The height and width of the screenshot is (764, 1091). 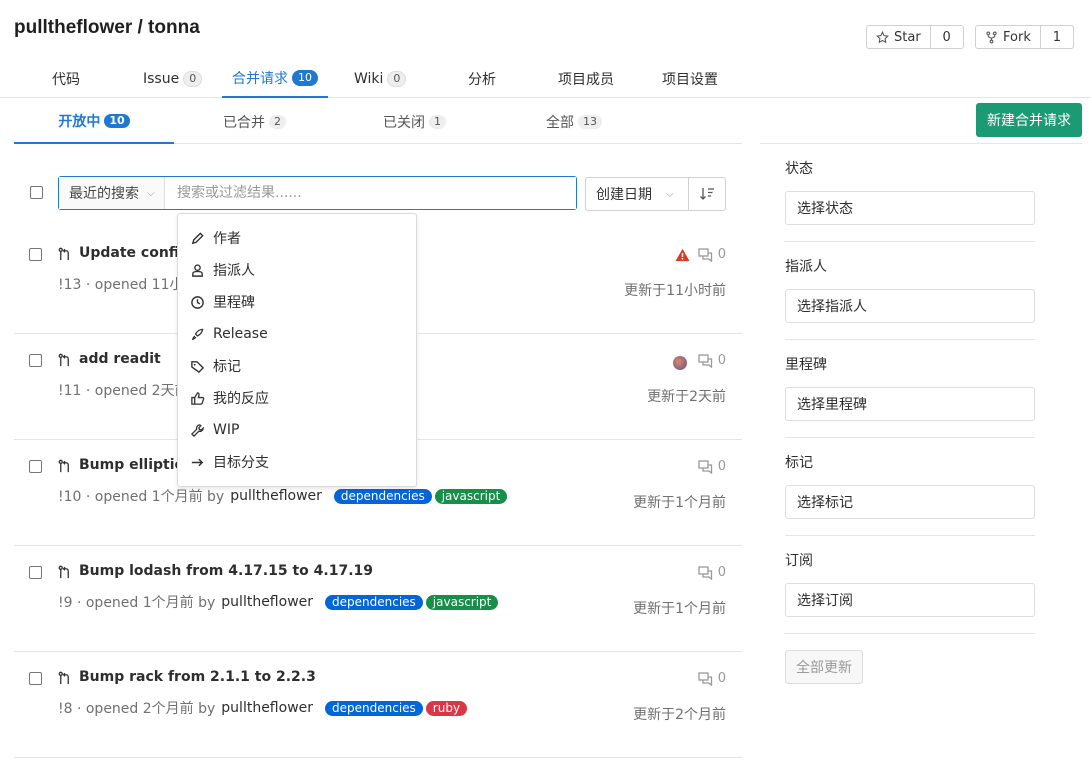 I want to click on nav-code-label: 代码, so click(x=66, y=80).